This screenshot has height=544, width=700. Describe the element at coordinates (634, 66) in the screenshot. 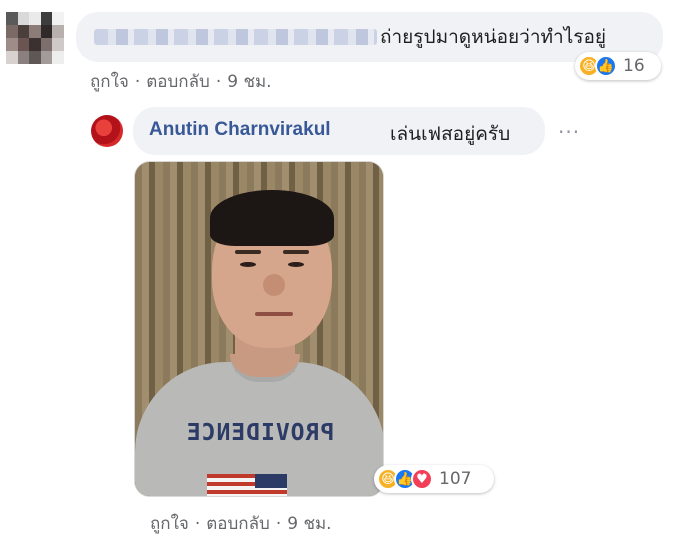

I see `reaction-count: 16` at that location.